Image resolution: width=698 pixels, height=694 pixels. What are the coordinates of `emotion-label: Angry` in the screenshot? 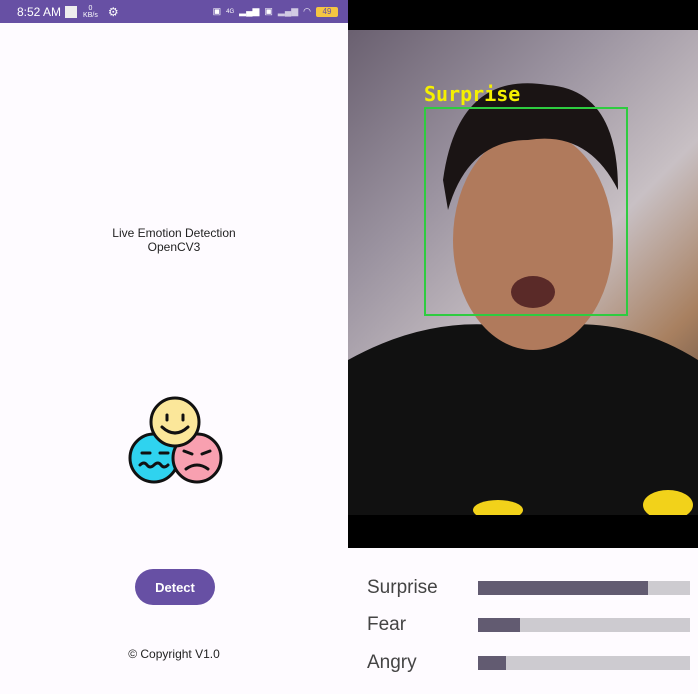 It's located at (392, 662).